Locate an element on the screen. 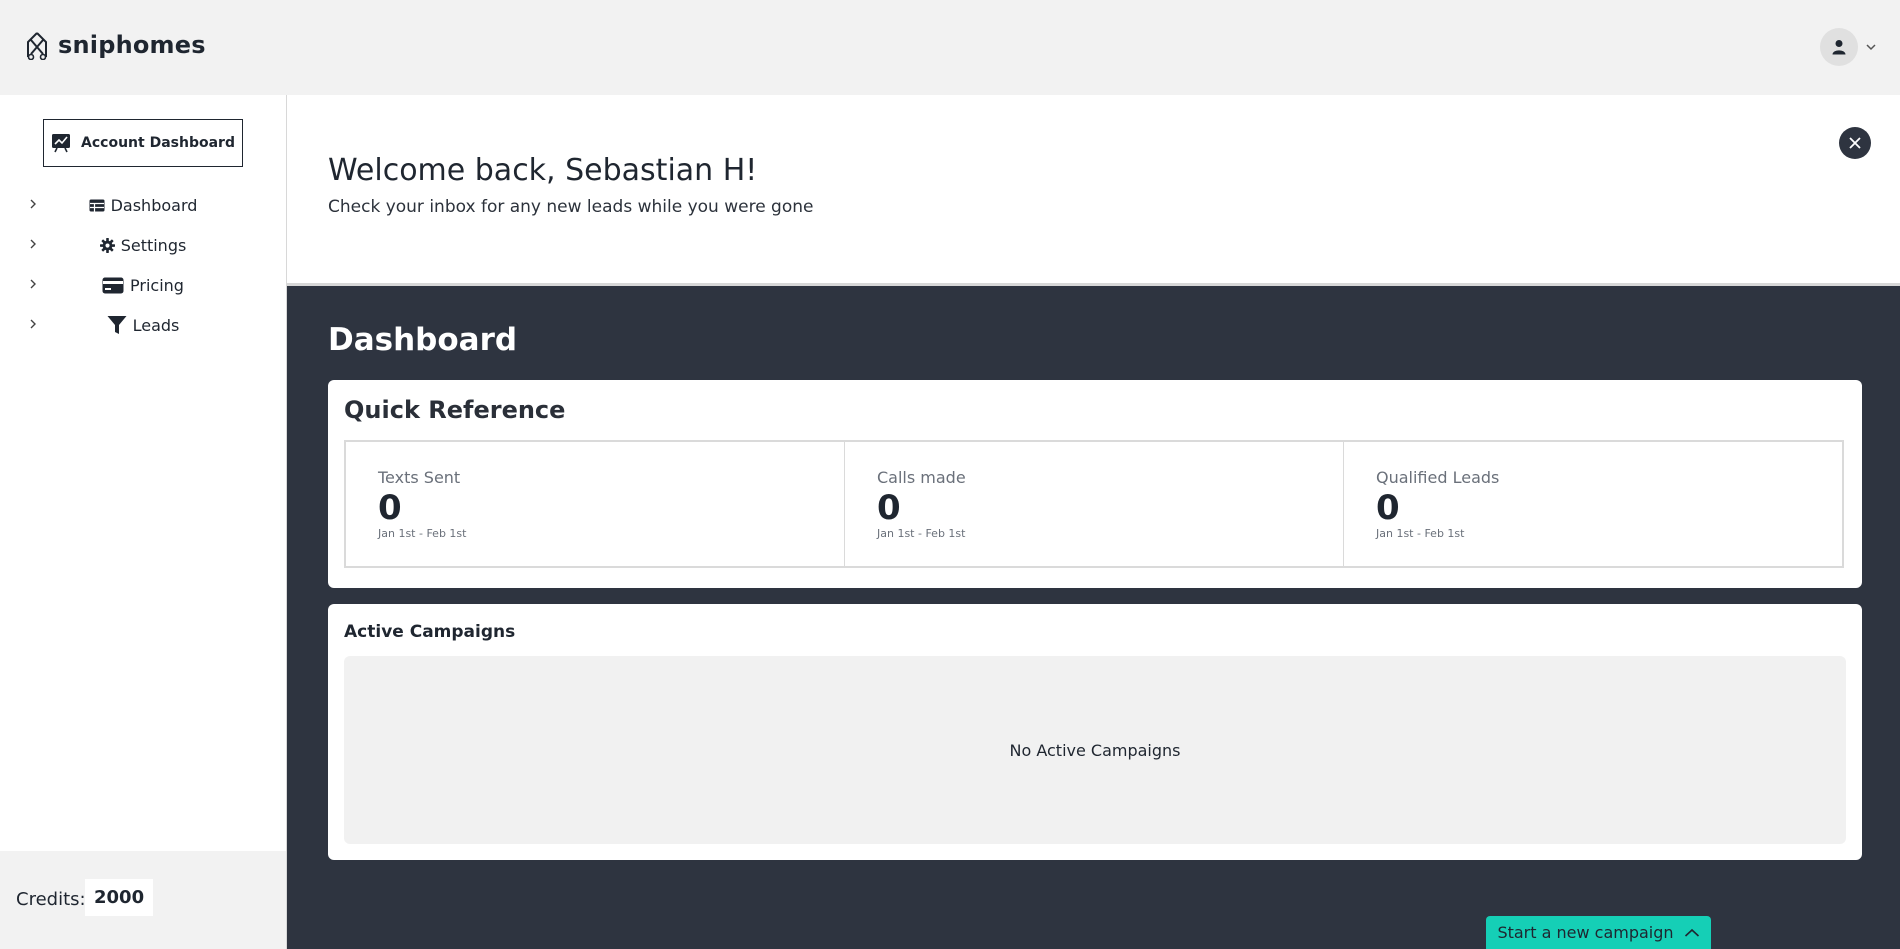  gear-icon is located at coordinates (107, 245).